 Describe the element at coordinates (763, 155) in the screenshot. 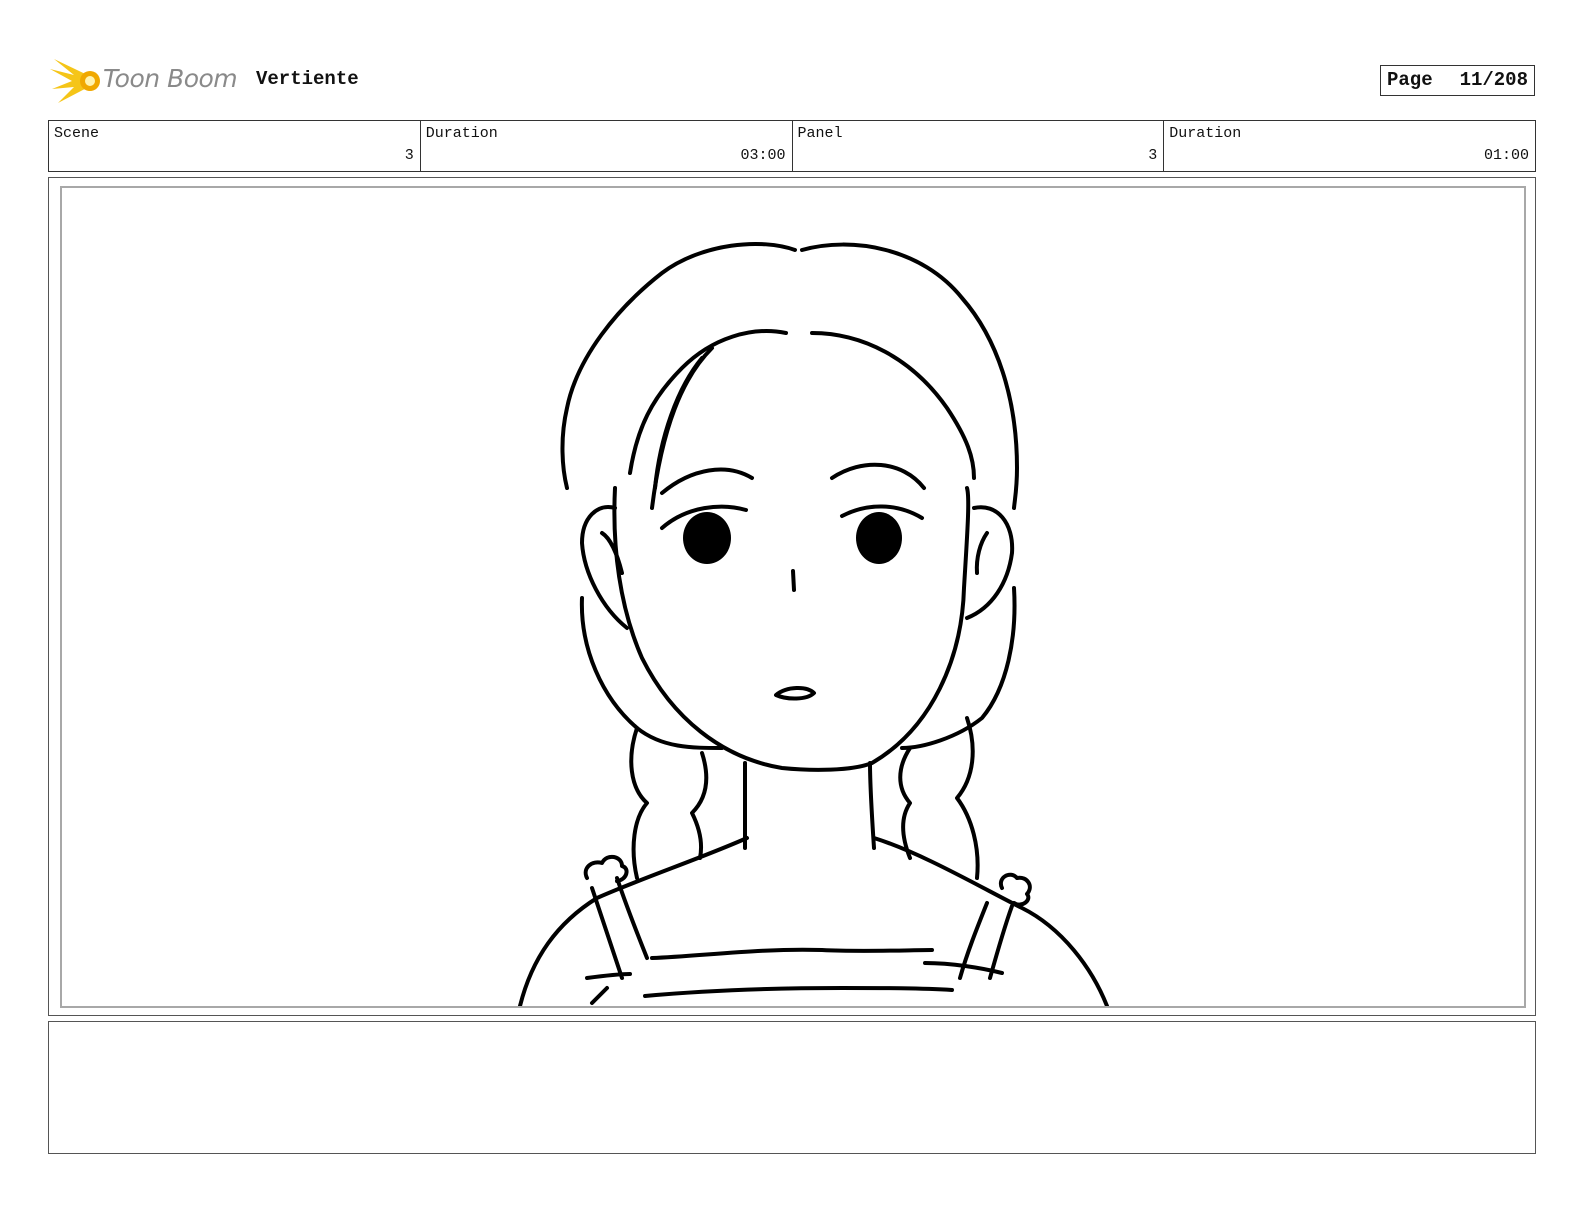

I see `scene-duration-value: 03:00` at that location.